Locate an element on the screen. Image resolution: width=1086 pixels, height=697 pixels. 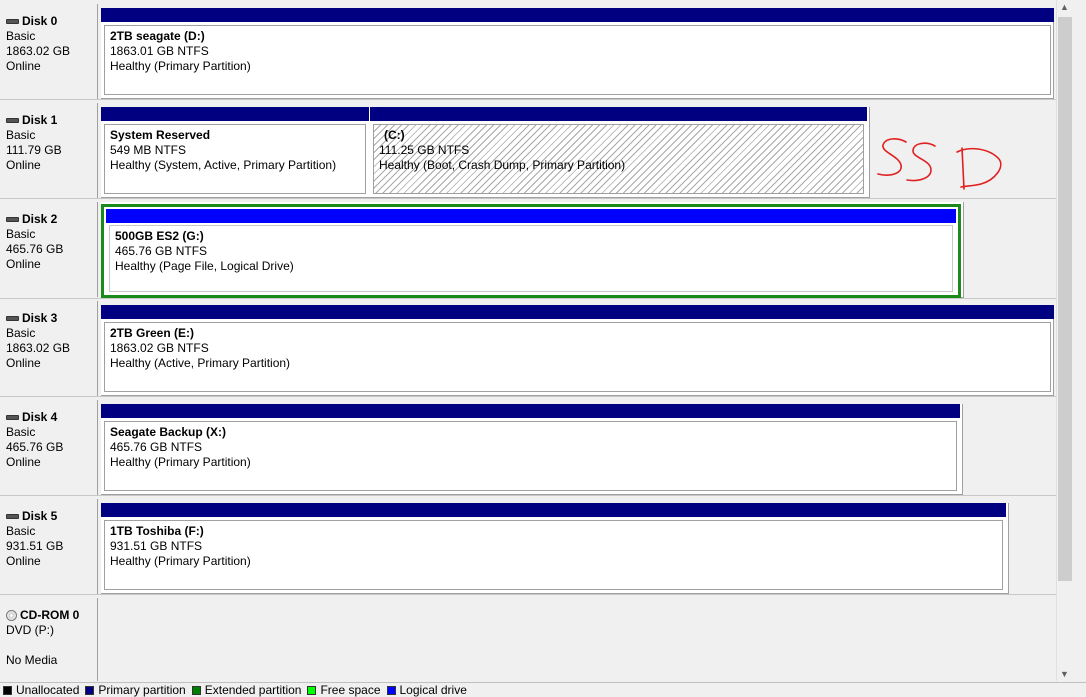
disk-info: Disk 0 Basic 1863.02 GB Online is located at coordinates (49, 51).